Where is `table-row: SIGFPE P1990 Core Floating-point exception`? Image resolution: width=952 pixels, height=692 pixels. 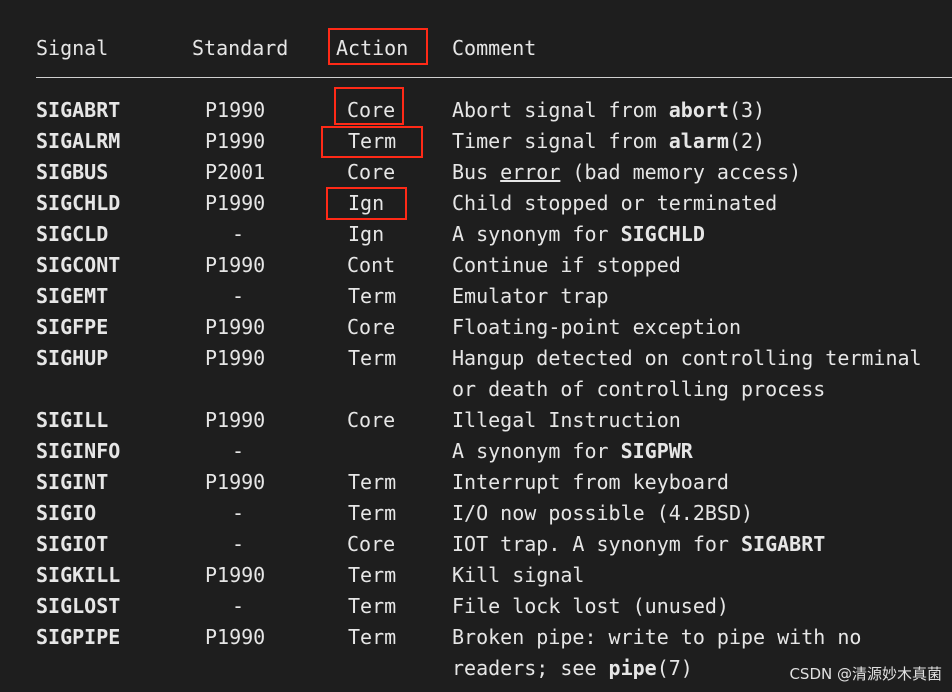
table-row: SIGFPE P1990 Core Floating-point exception is located at coordinates (476, 327).